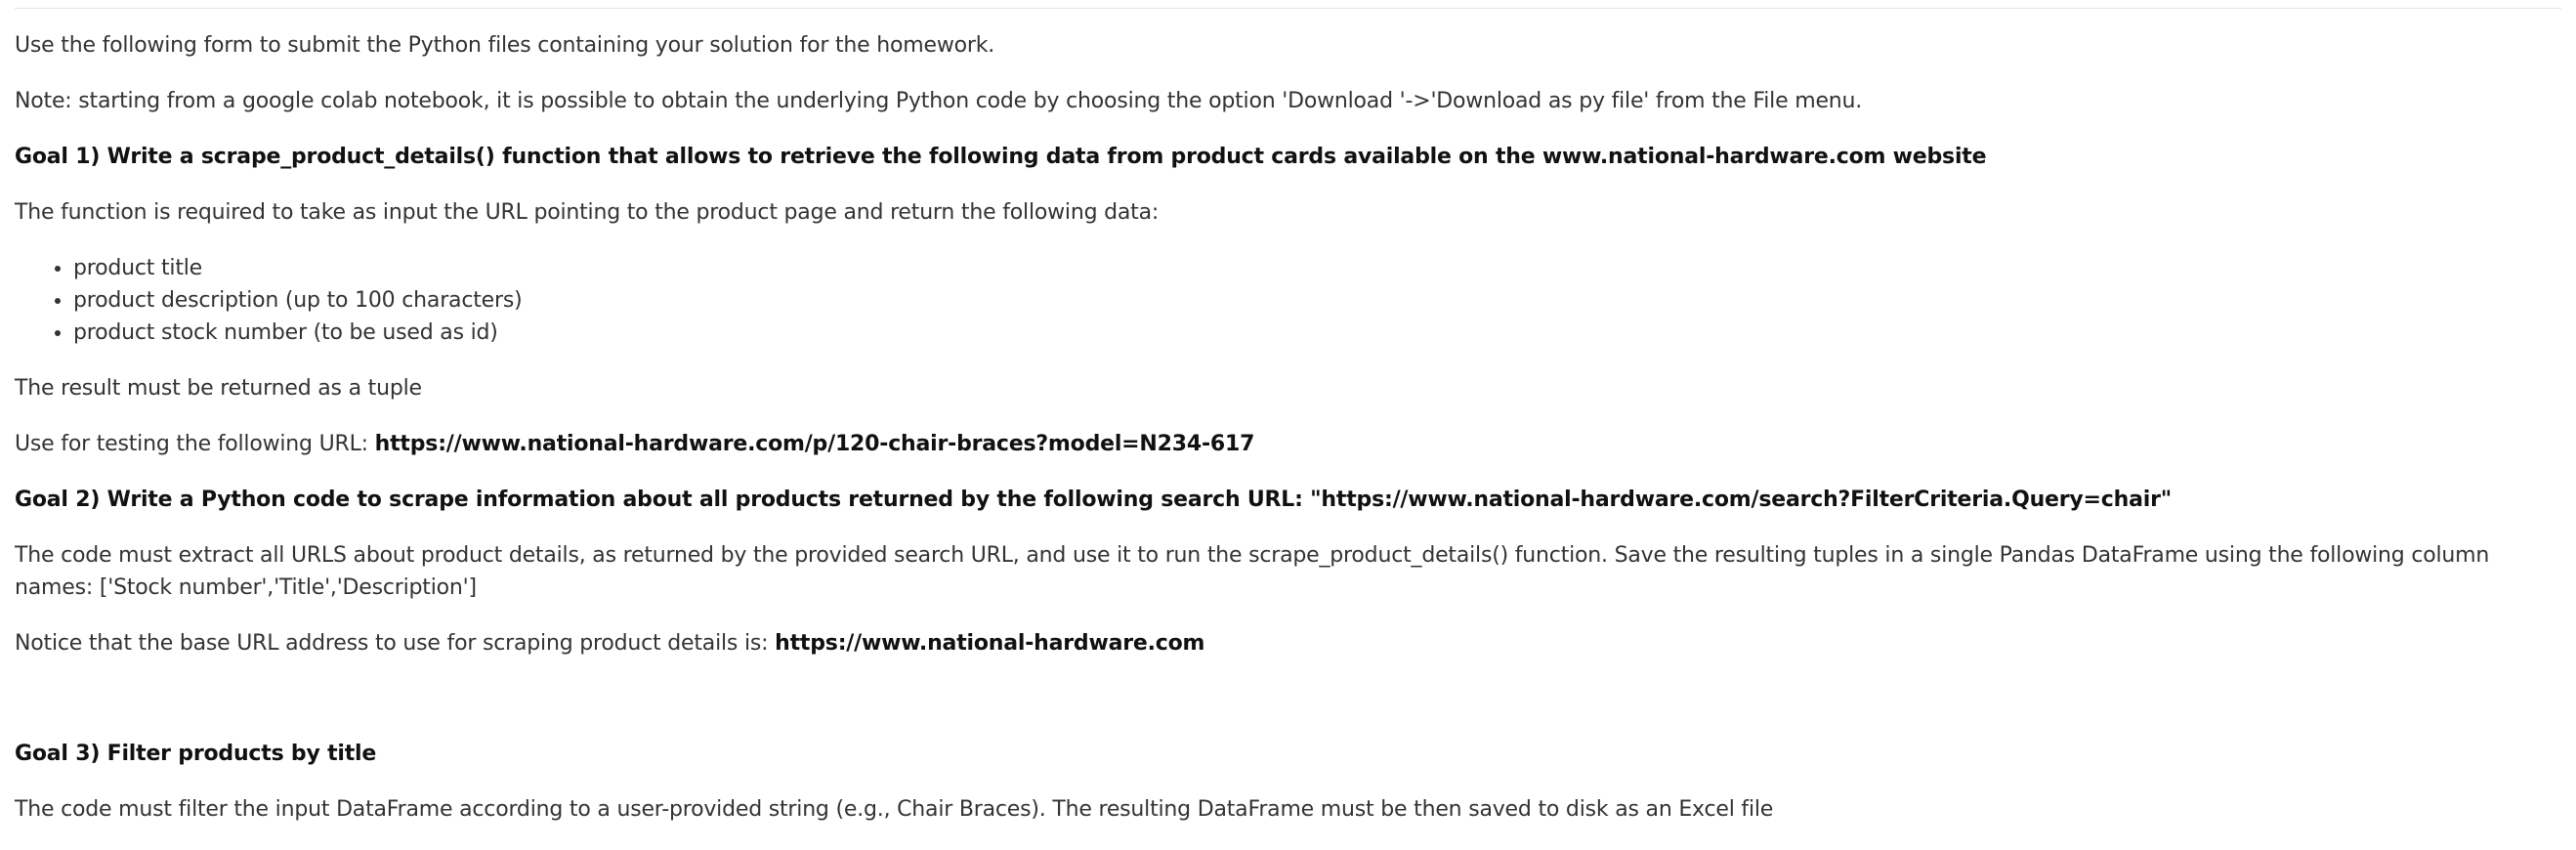 Image resolution: width=2576 pixels, height=850 pixels. Describe the element at coordinates (196, 754) in the screenshot. I see `goal-3-title: Goal 3) Filter products by title` at that location.